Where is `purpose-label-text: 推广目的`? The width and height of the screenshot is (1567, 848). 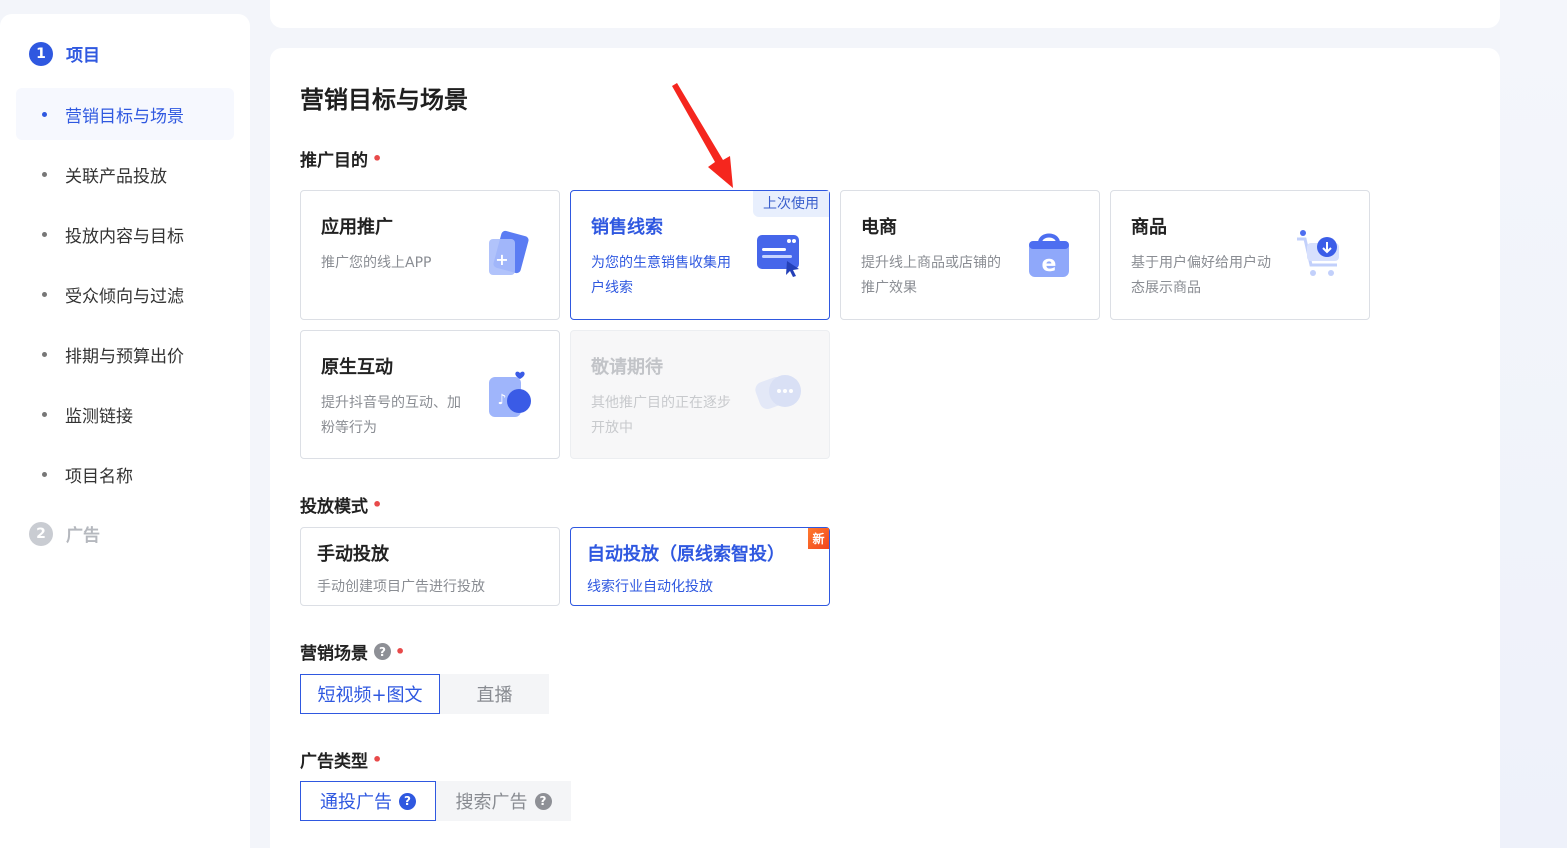
purpose-label-text: 推广目的 is located at coordinates (334, 161).